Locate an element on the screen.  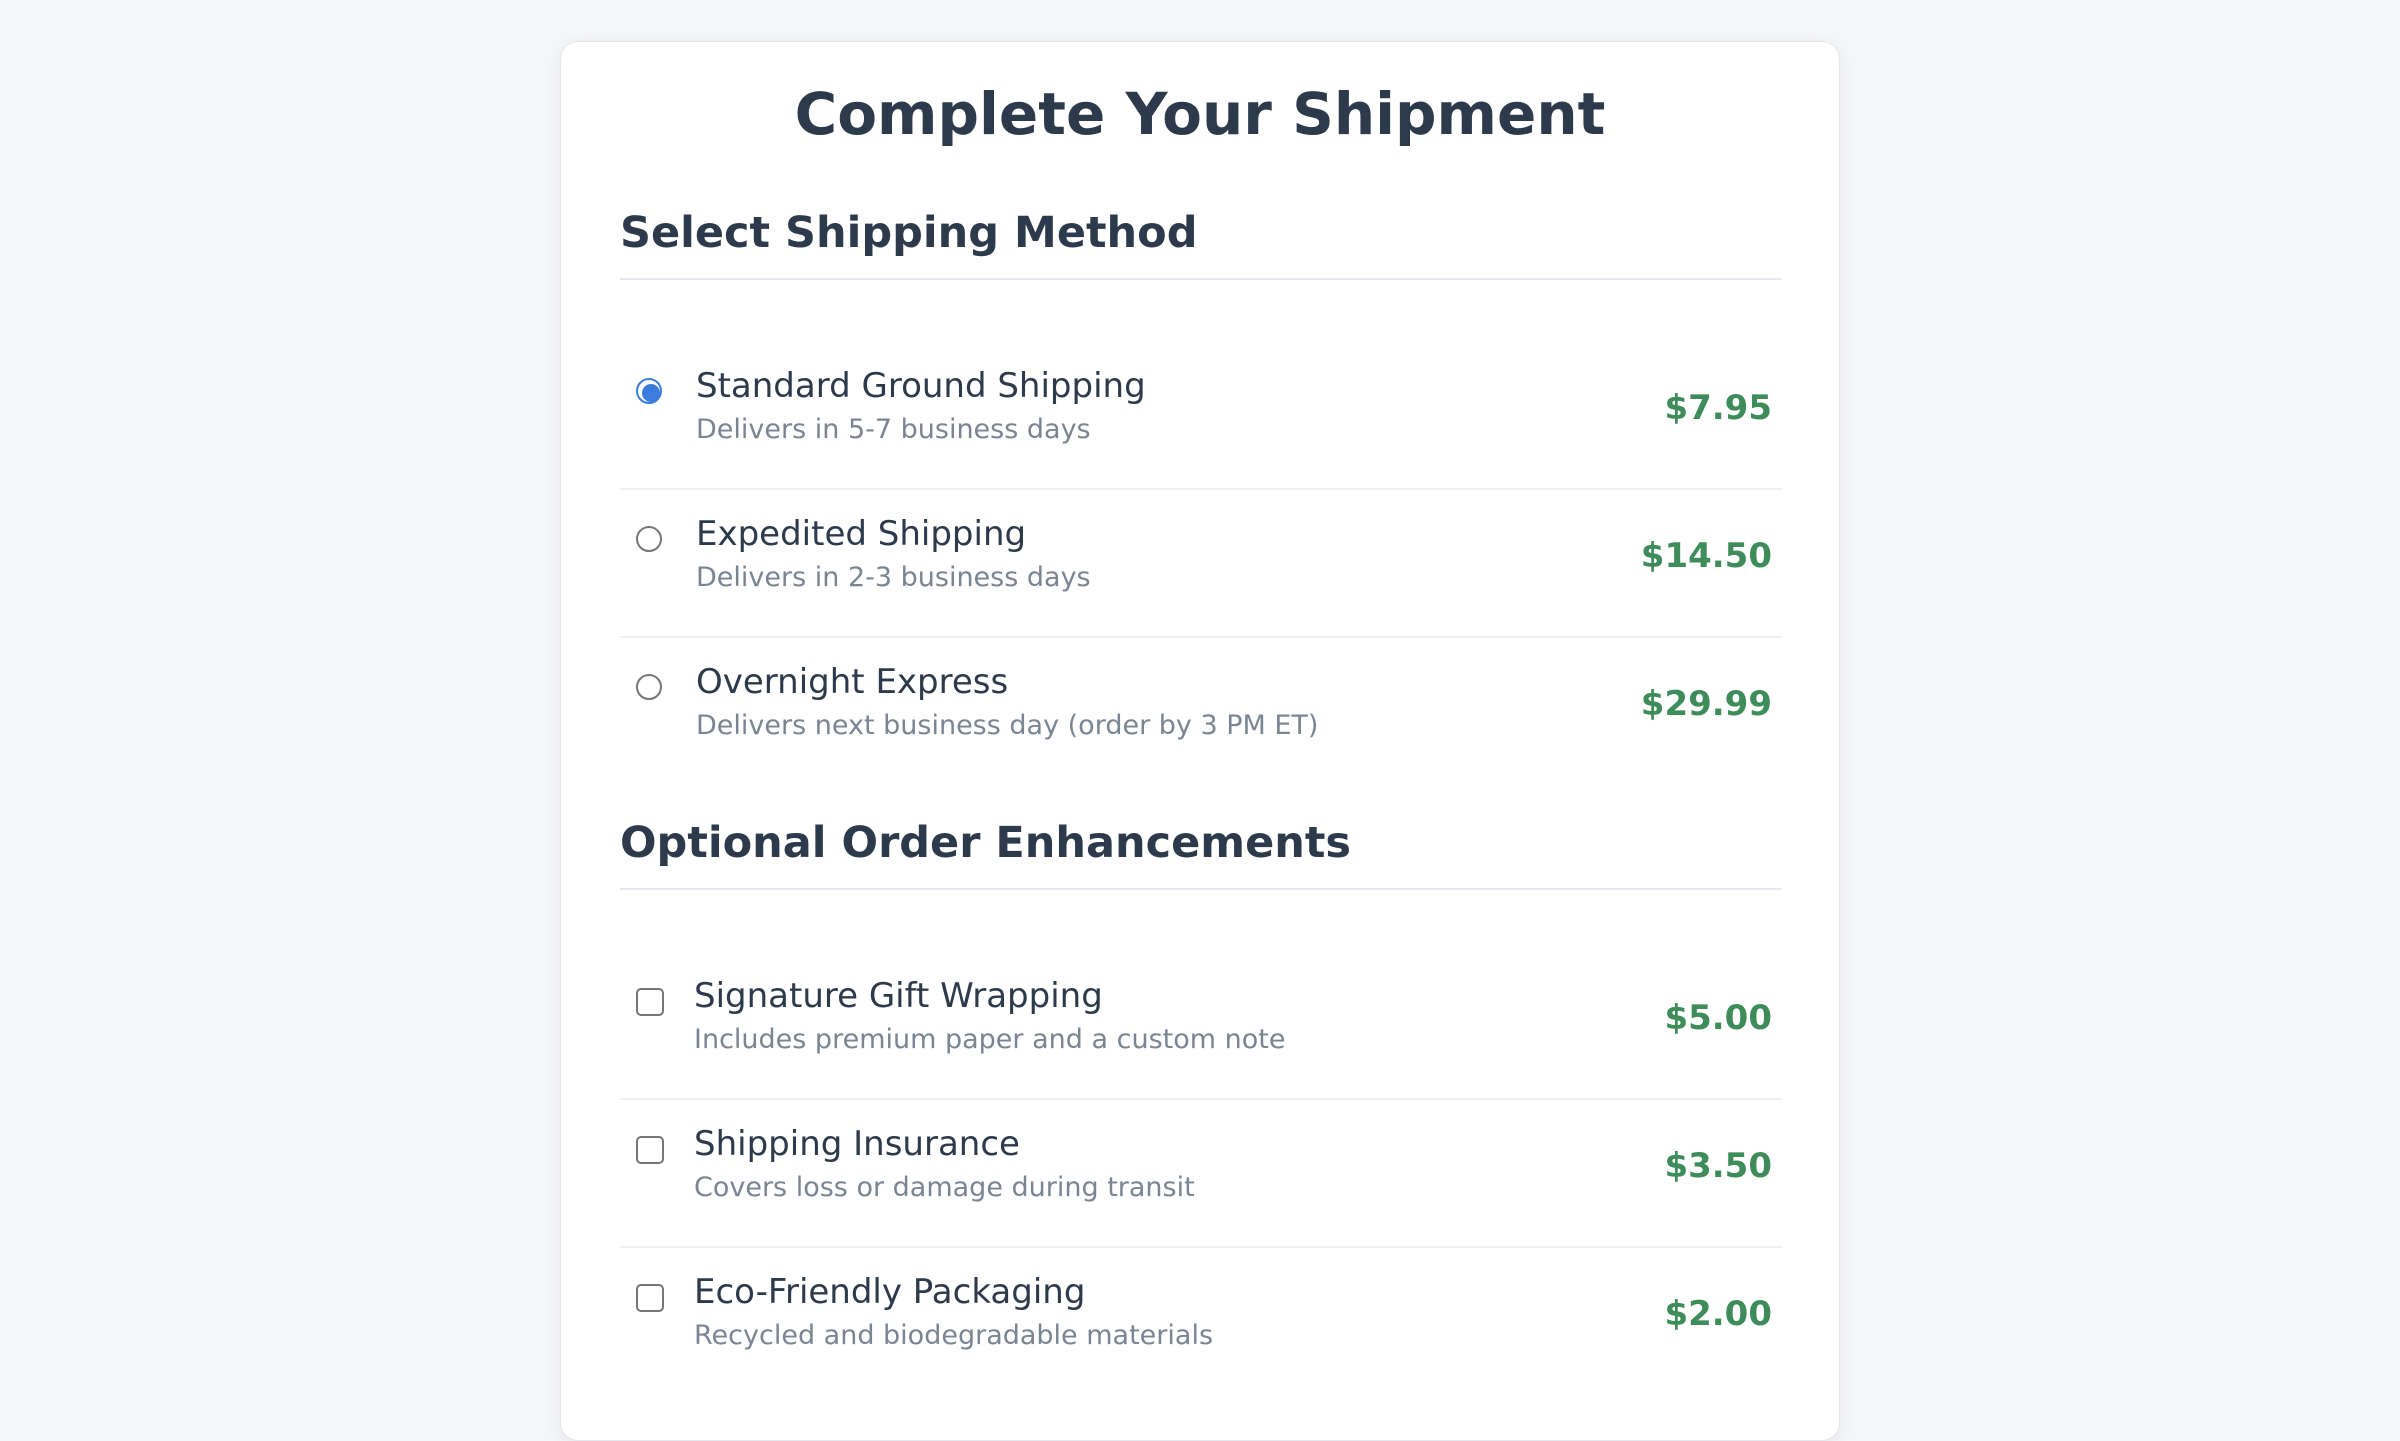
option-price: $29.99 is located at coordinates (1706, 704).